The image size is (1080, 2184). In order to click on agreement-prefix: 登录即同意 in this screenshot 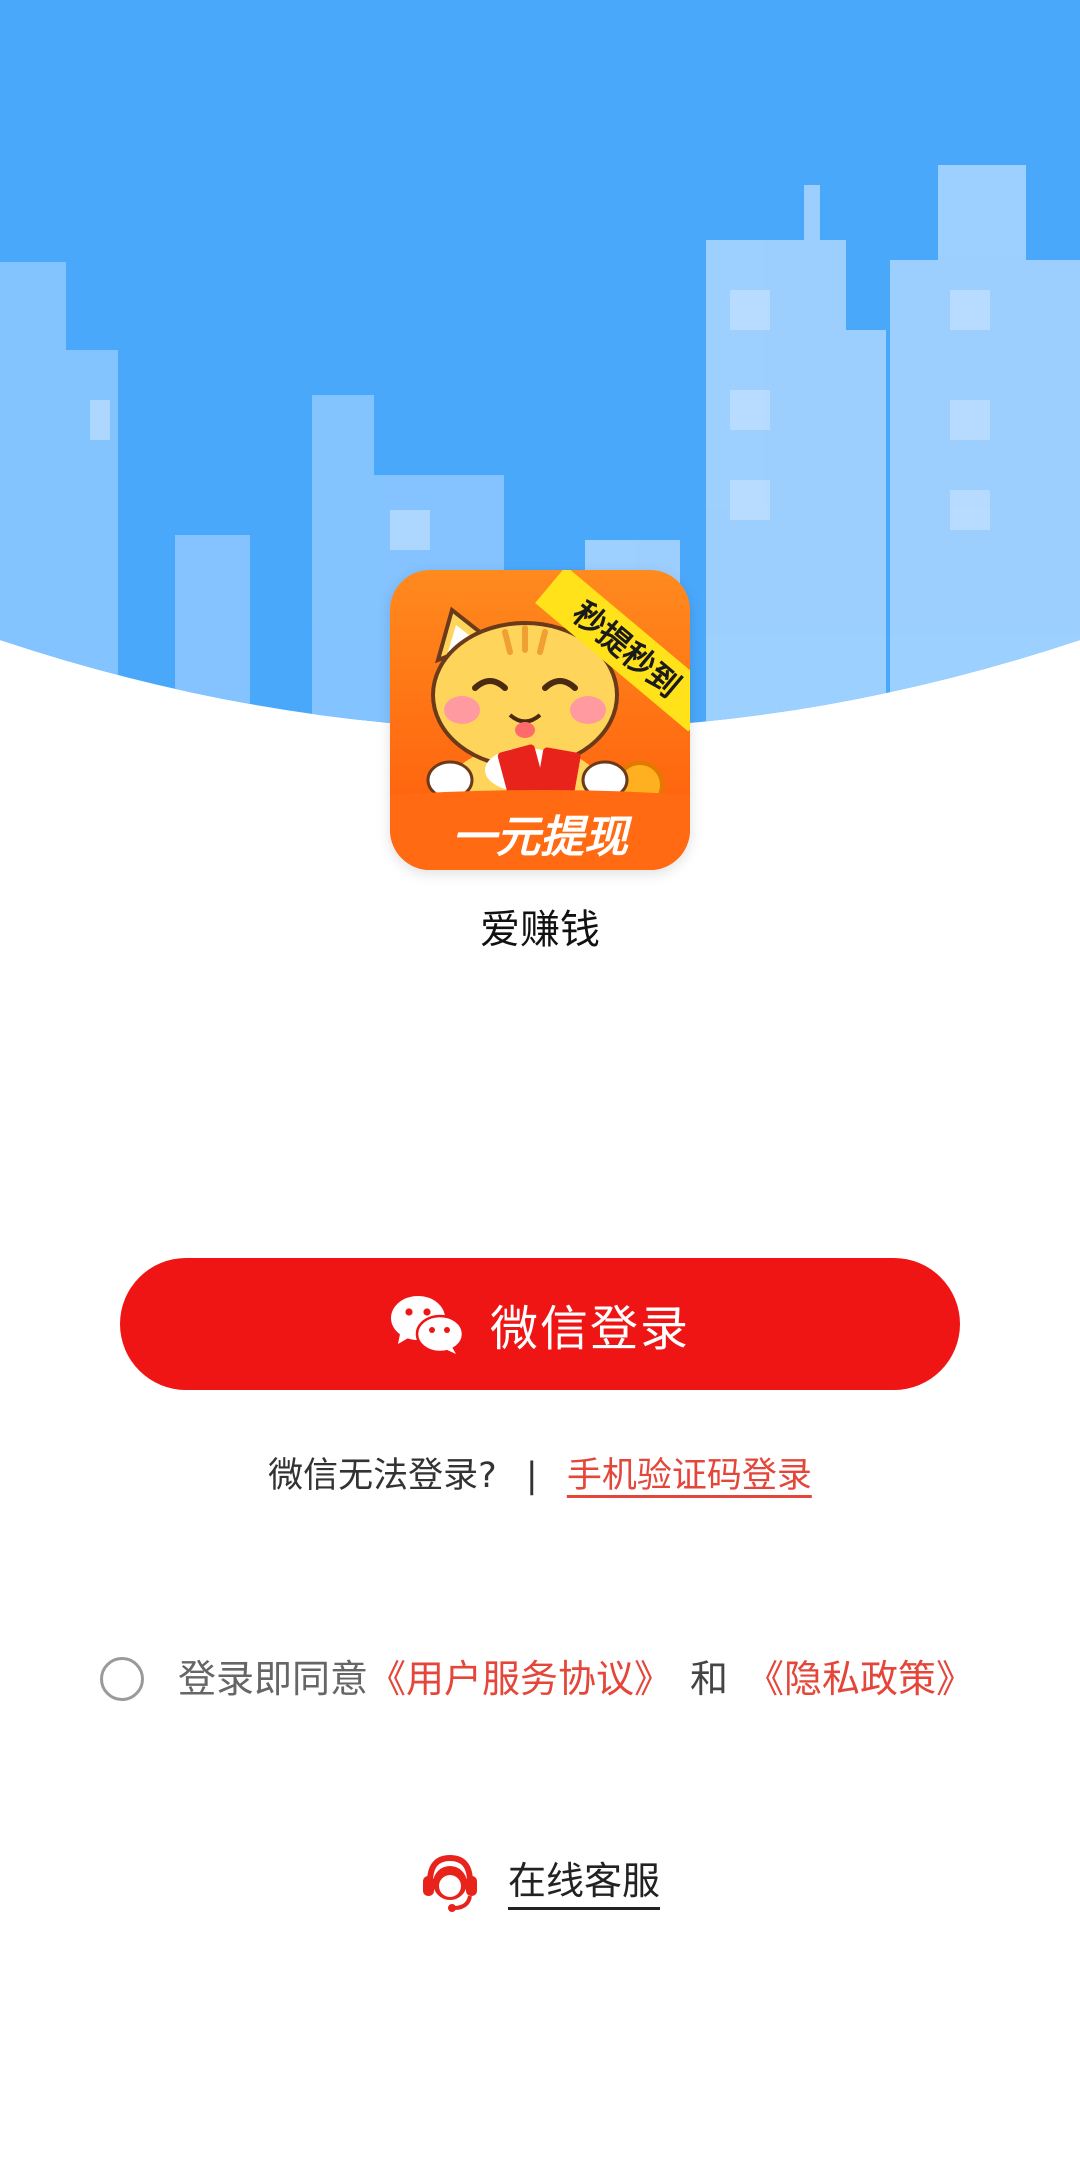, I will do `click(273, 1679)`.